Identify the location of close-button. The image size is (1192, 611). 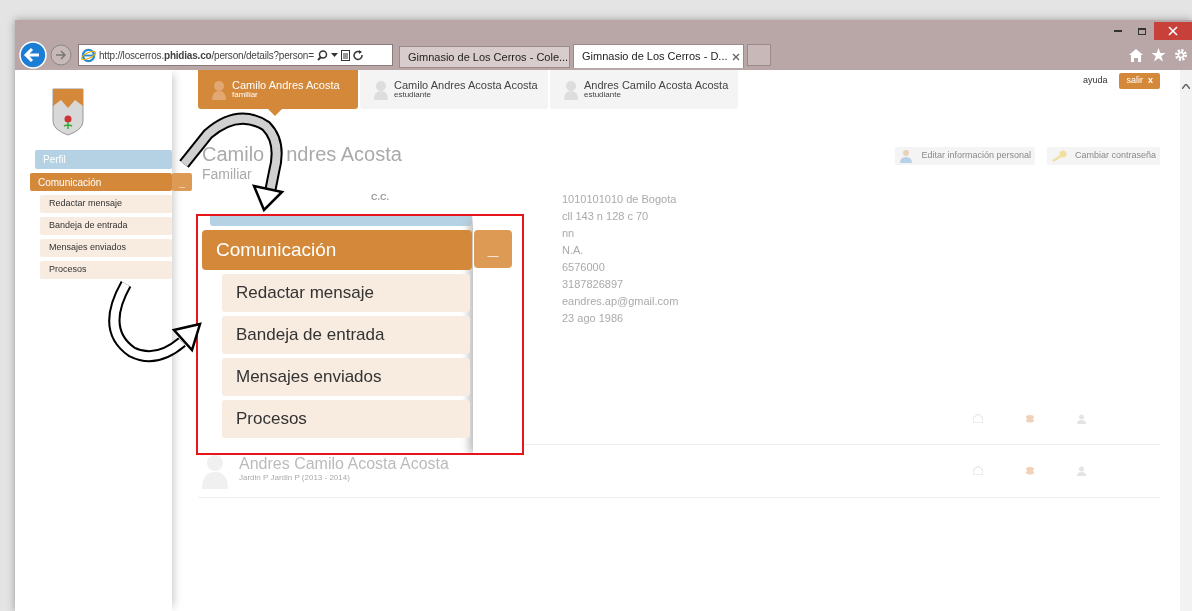
(1173, 31).